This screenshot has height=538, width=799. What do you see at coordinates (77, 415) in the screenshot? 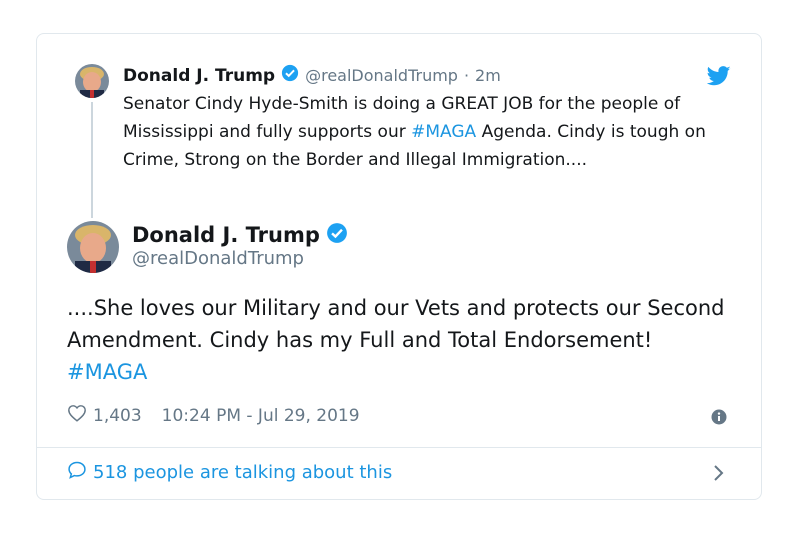
I see `heart-icon` at bounding box center [77, 415].